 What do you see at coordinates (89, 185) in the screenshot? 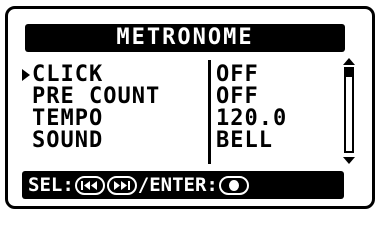
I see `rewind-icon` at bounding box center [89, 185].